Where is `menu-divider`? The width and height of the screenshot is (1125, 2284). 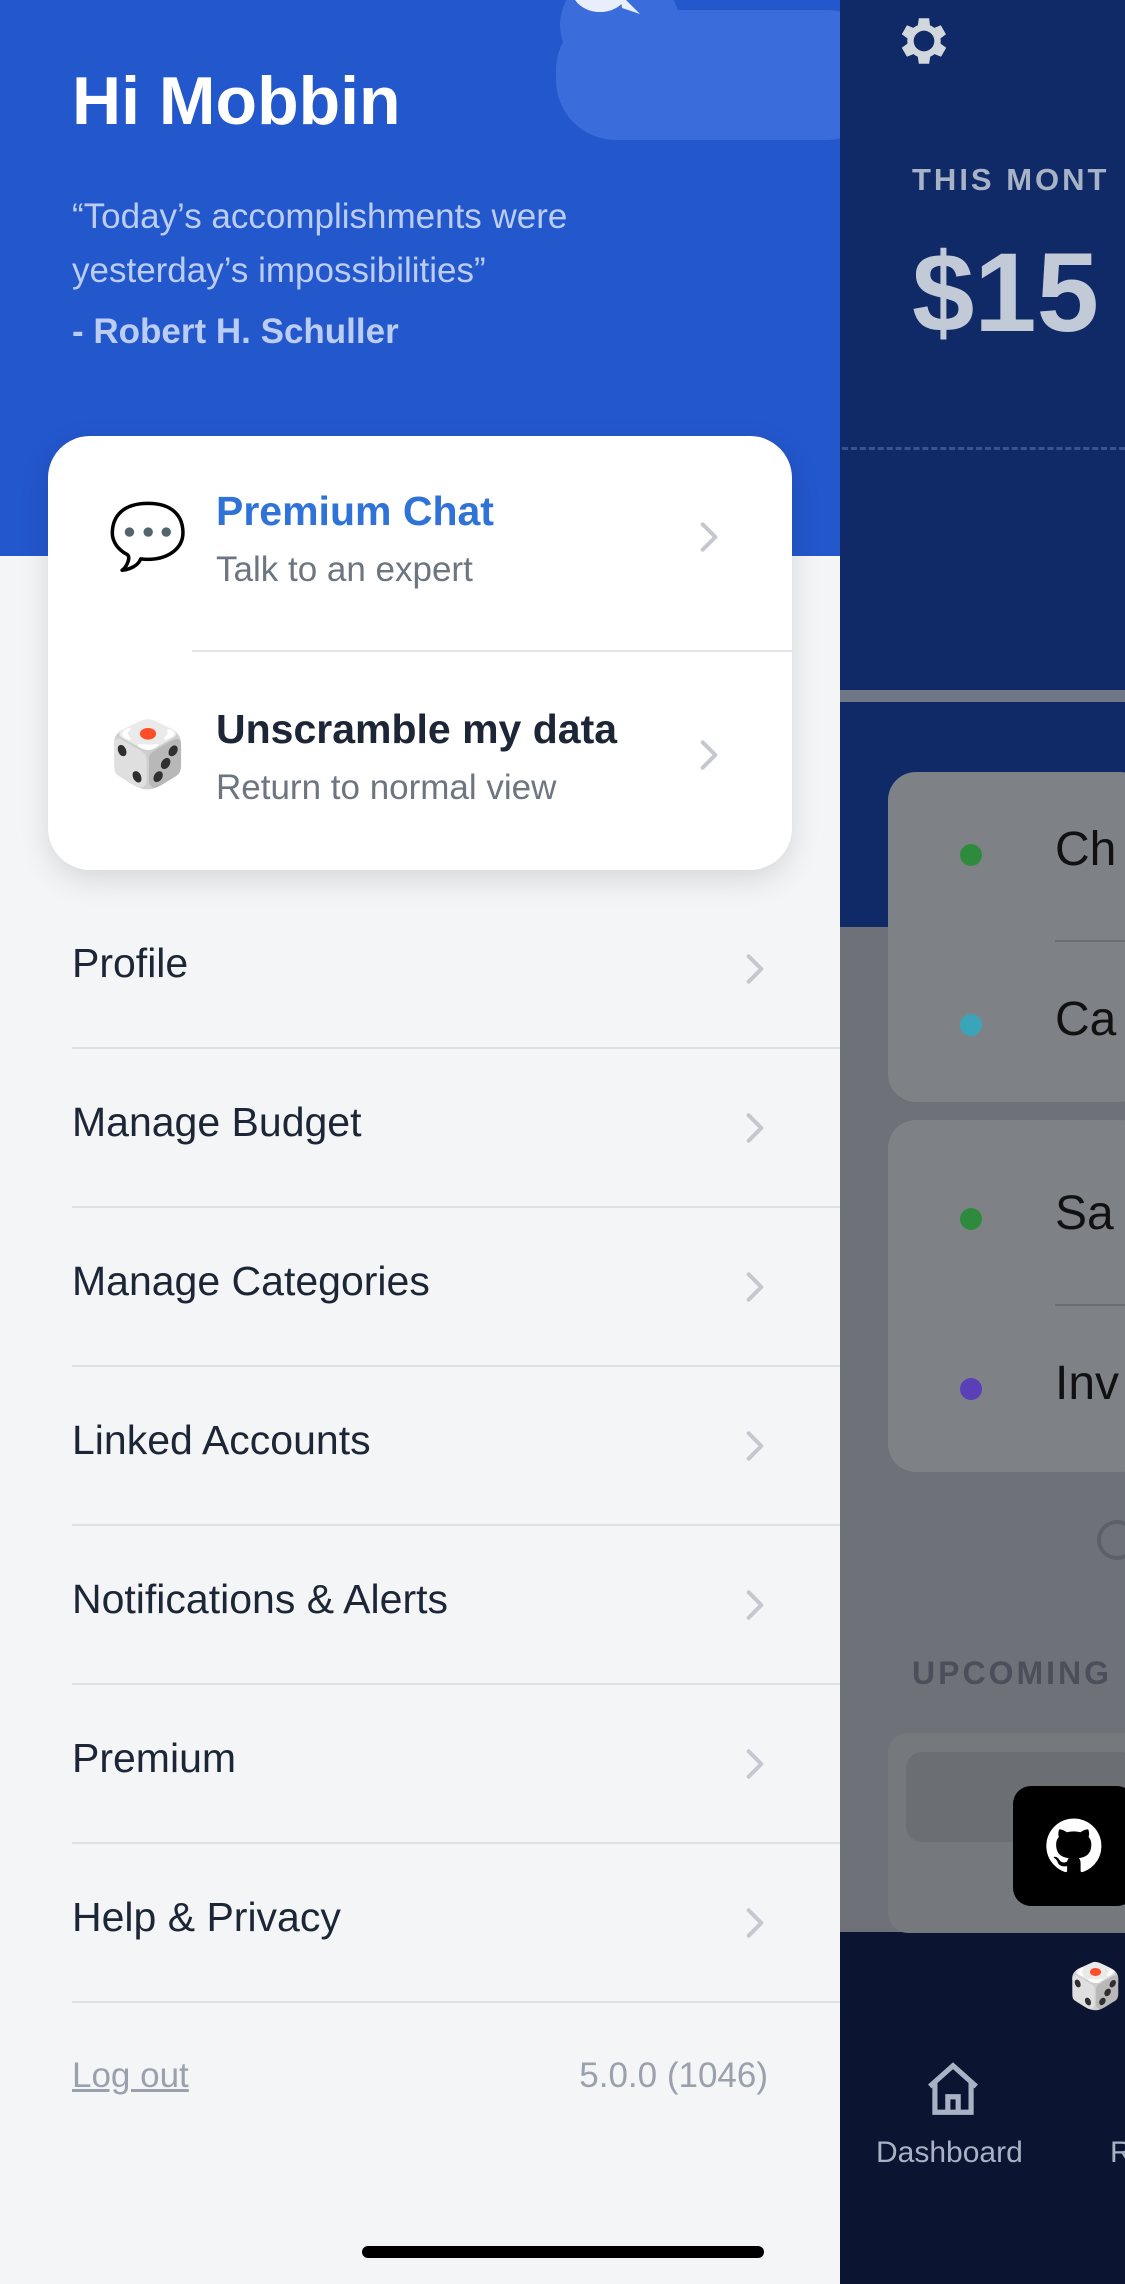 menu-divider is located at coordinates (456, 2002).